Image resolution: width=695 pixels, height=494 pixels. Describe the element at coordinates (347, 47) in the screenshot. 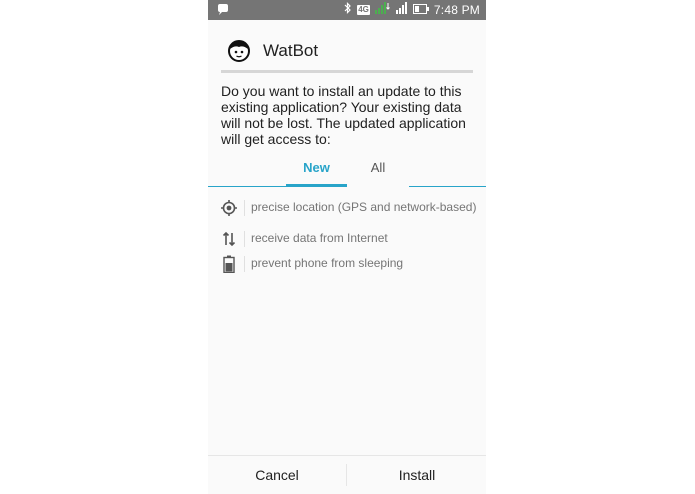

I see `dialog-header: WatBot` at that location.